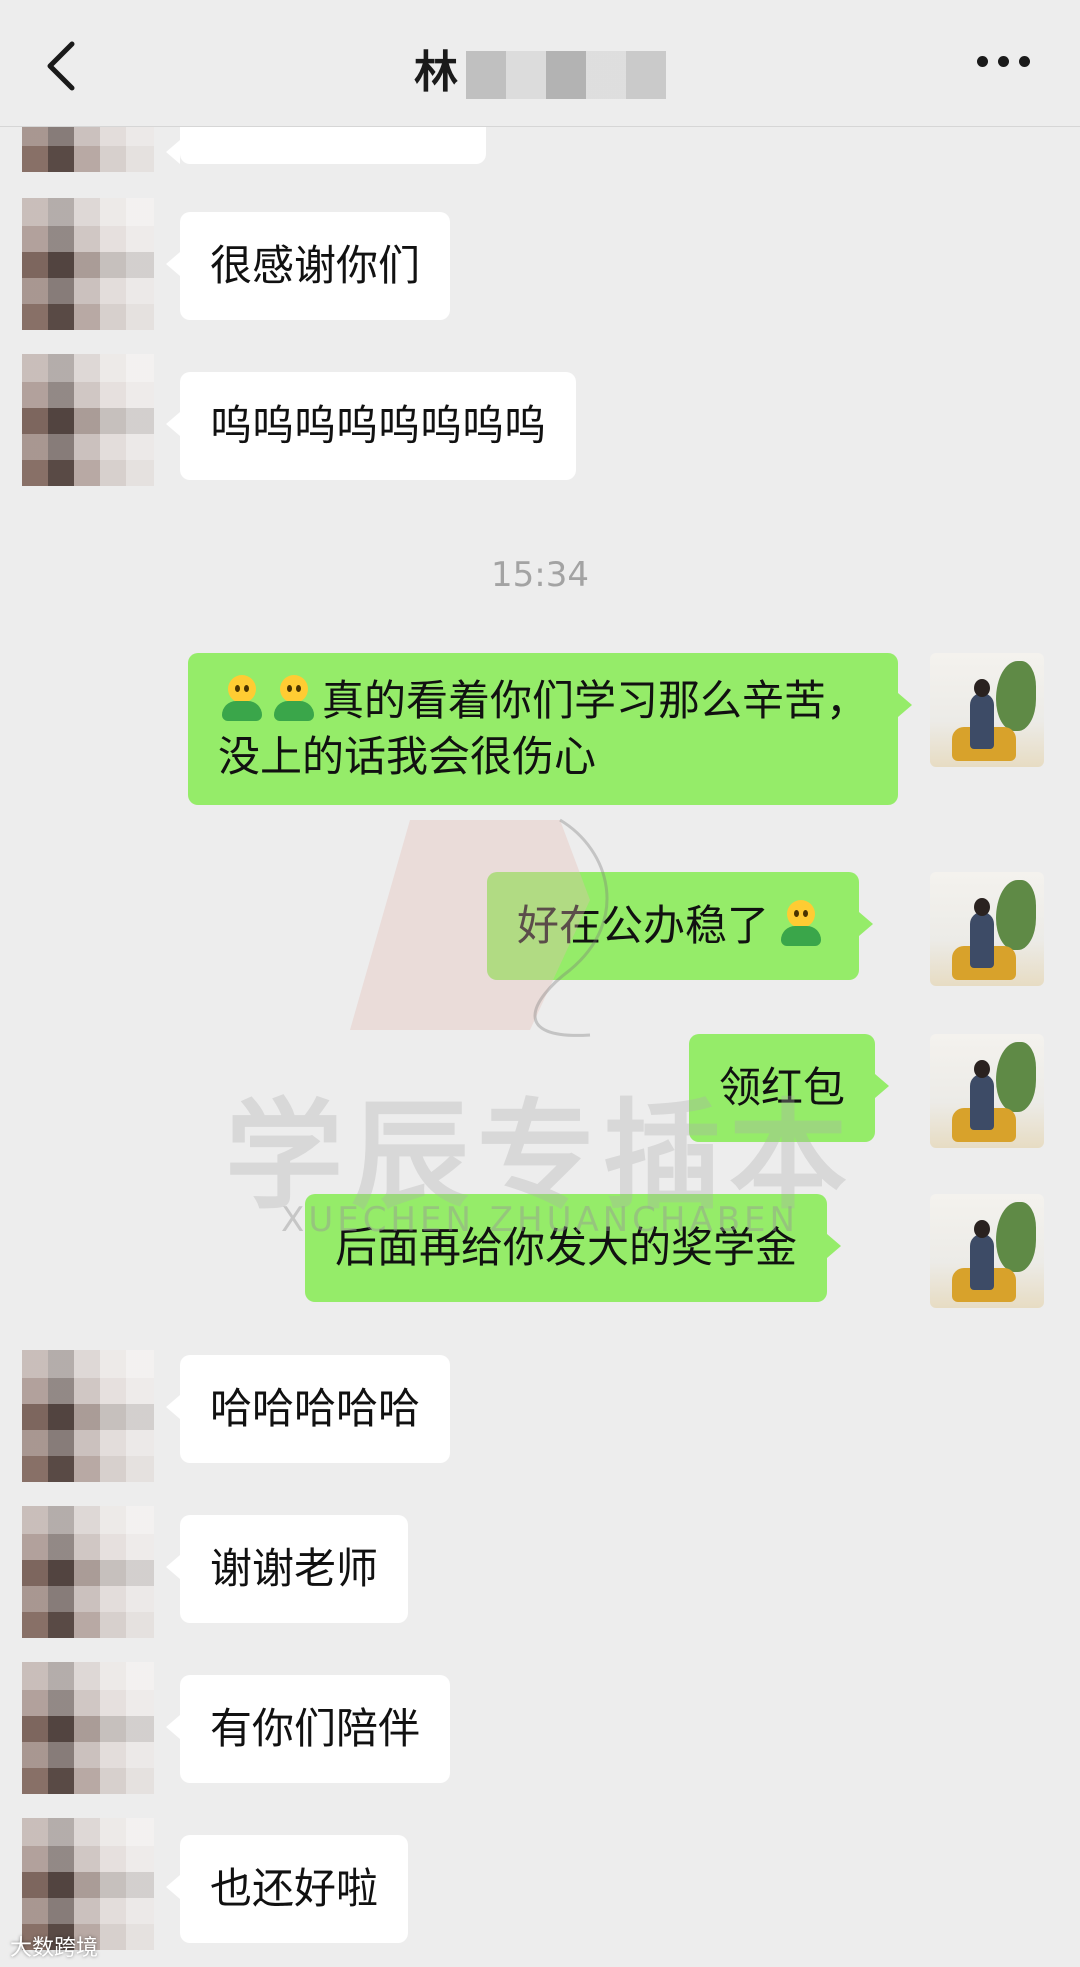 The image size is (1080, 1967). What do you see at coordinates (308, 266) in the screenshot?
I see `message-bubble: 很感谢你们` at bounding box center [308, 266].